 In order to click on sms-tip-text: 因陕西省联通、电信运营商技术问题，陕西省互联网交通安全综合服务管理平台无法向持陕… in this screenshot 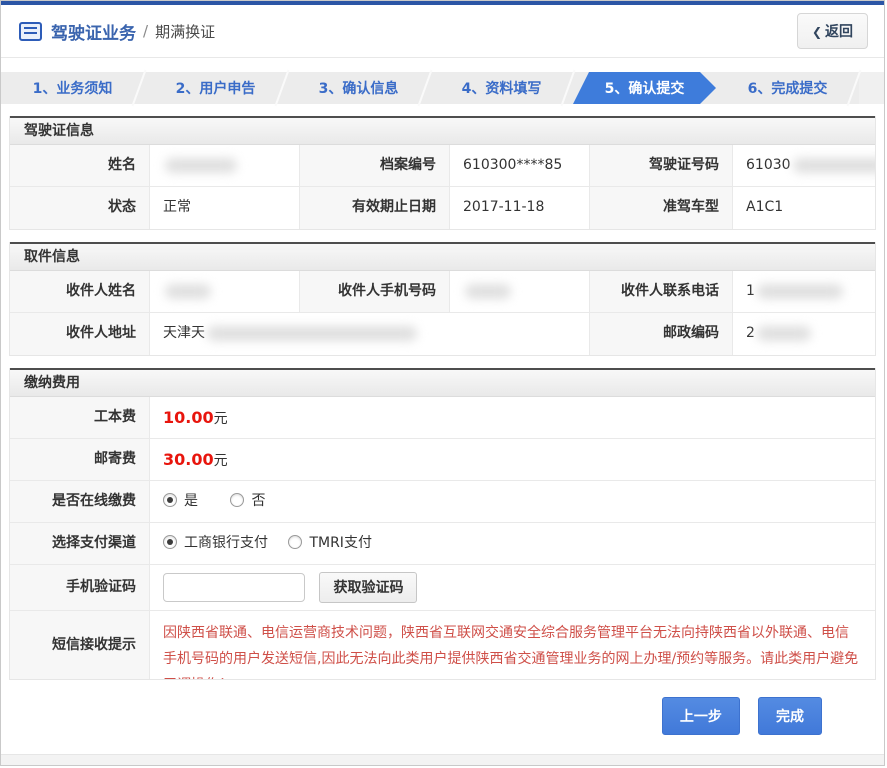, I will do `click(512, 645)`.